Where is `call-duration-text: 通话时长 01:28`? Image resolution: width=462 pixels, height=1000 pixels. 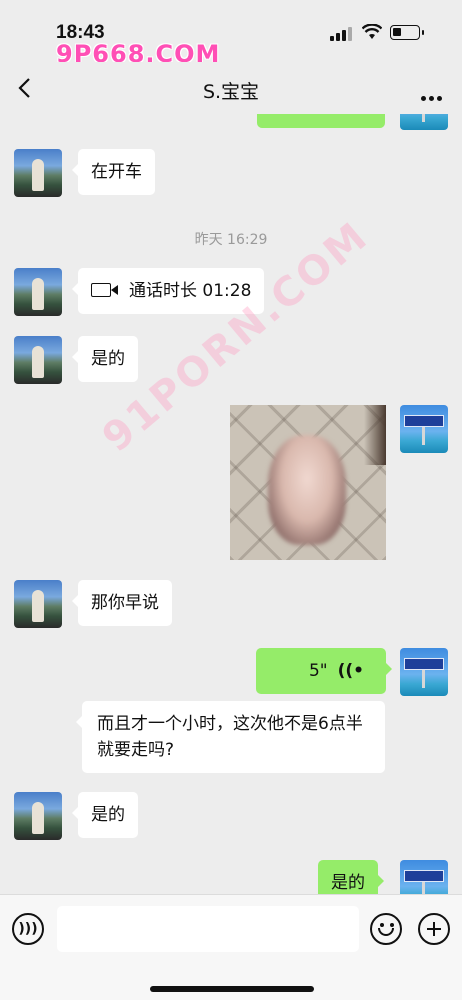
call-duration-text: 通话时长 01:28 is located at coordinates (190, 291).